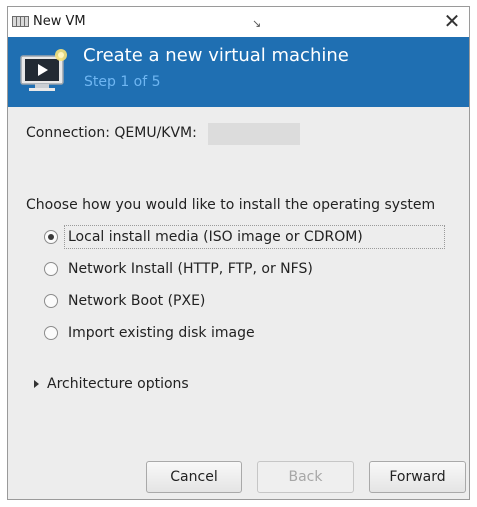 The image size is (477, 507). What do you see at coordinates (417, 477) in the screenshot?
I see `forward-button: Forward` at bounding box center [417, 477].